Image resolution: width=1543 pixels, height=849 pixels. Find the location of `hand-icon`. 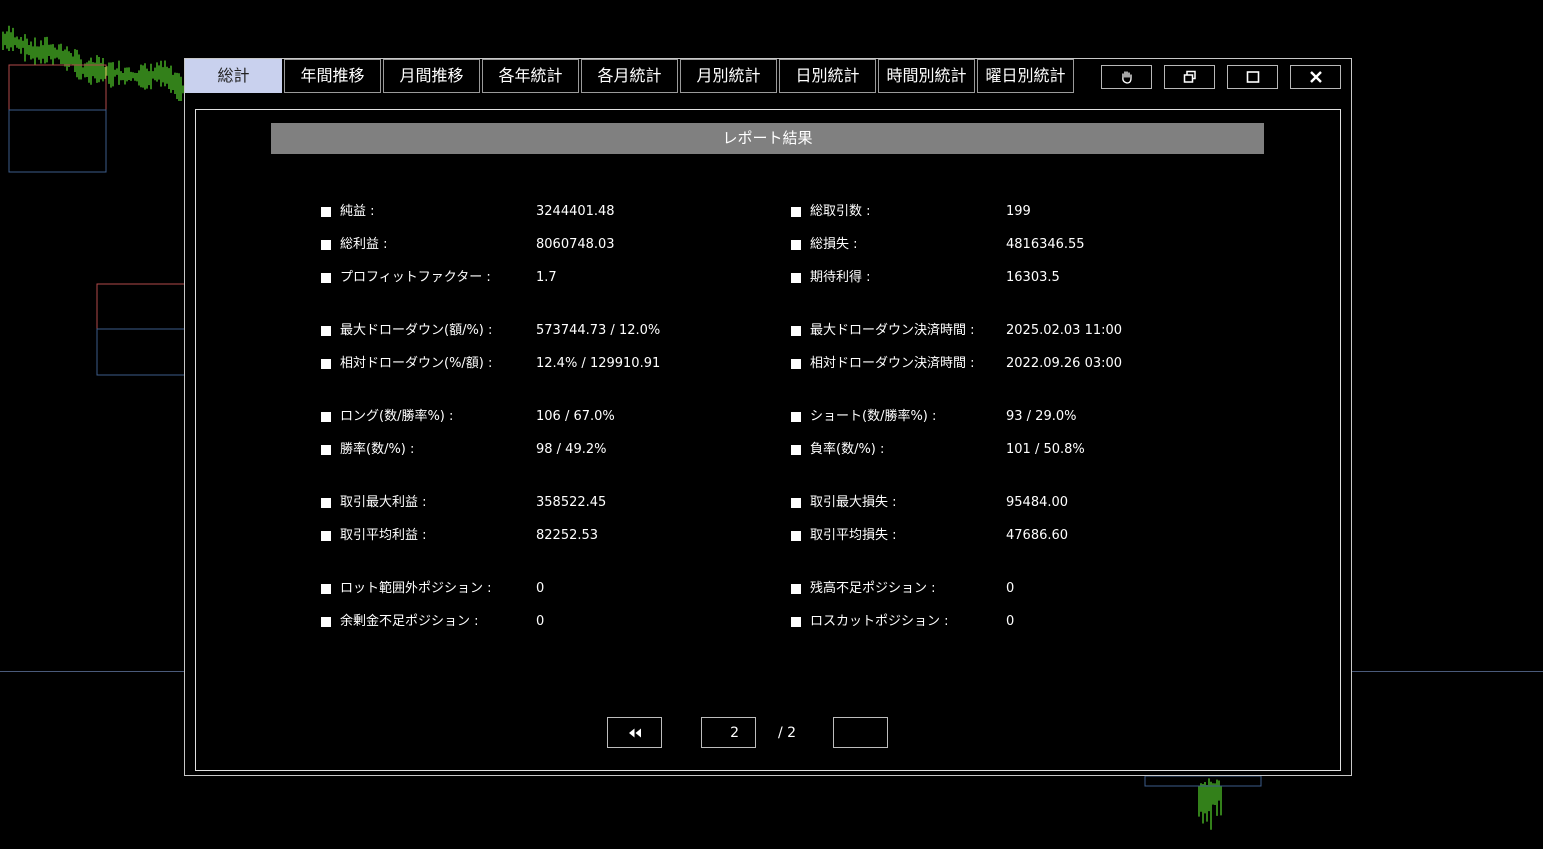

hand-icon is located at coordinates (1126, 77).